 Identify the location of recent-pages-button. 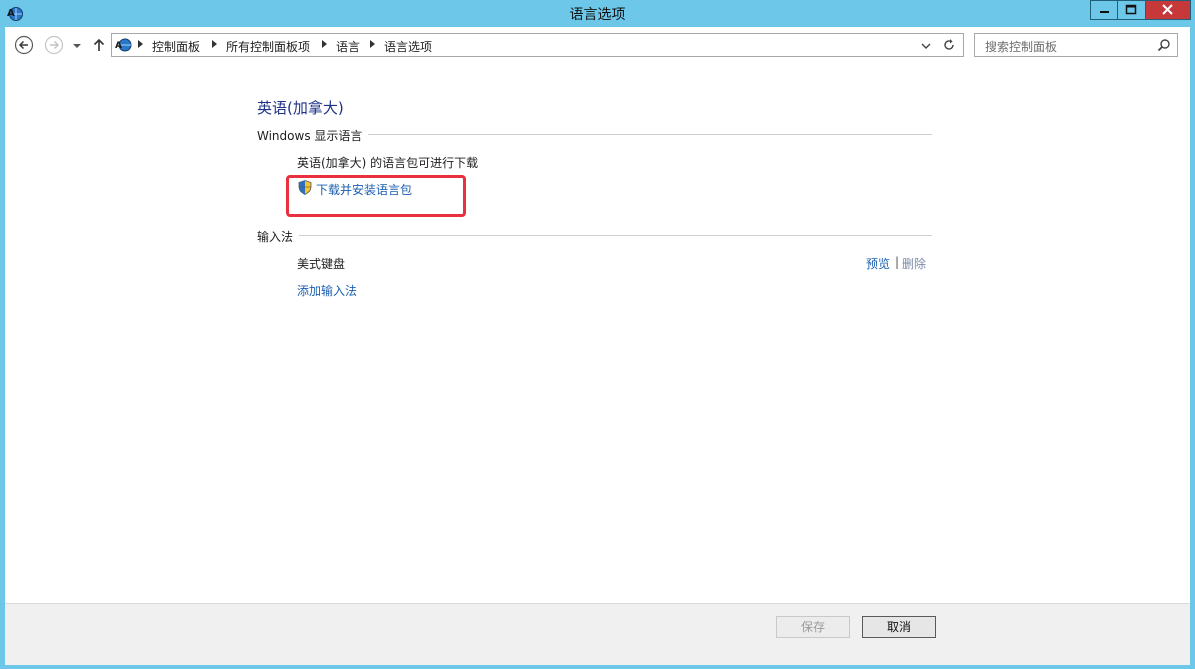
(77, 45).